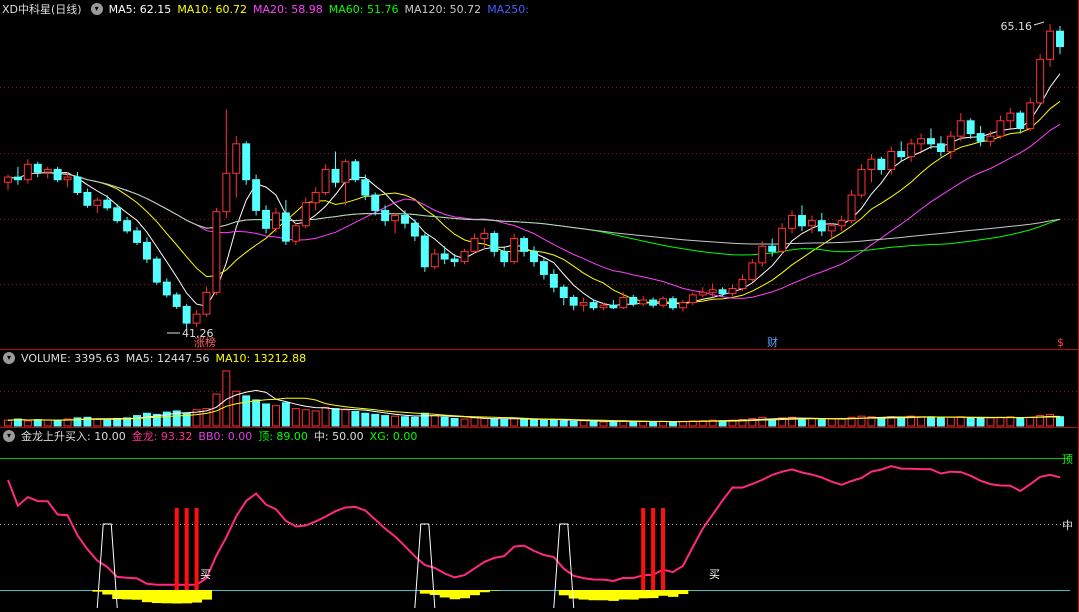 The image size is (1079, 612). I want to click on event-marker-dollar: $, so click(1060, 342).